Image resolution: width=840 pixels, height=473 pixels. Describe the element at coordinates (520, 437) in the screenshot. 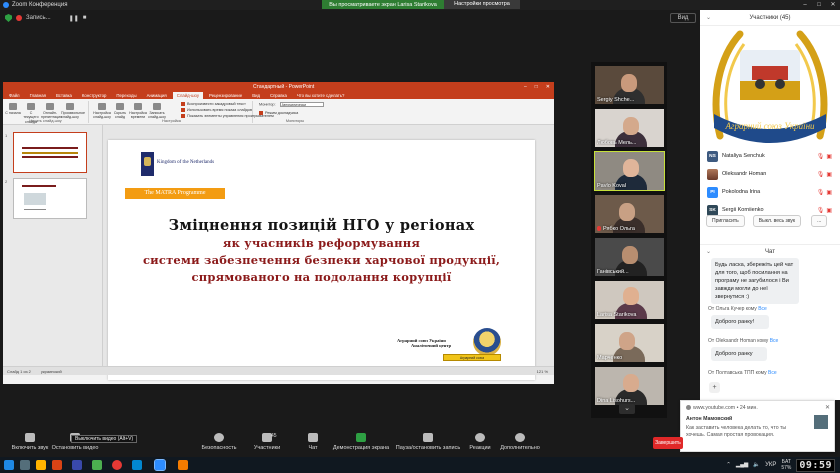

I see `more-dots-icon` at that location.